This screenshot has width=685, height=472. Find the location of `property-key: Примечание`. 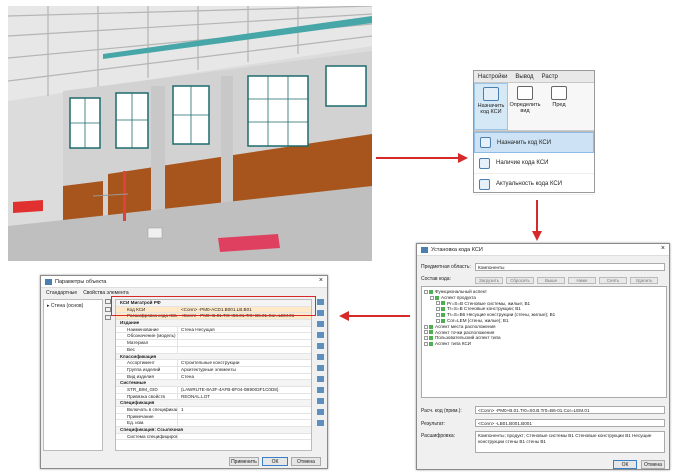

property-key: Примечание is located at coordinates (147, 416).